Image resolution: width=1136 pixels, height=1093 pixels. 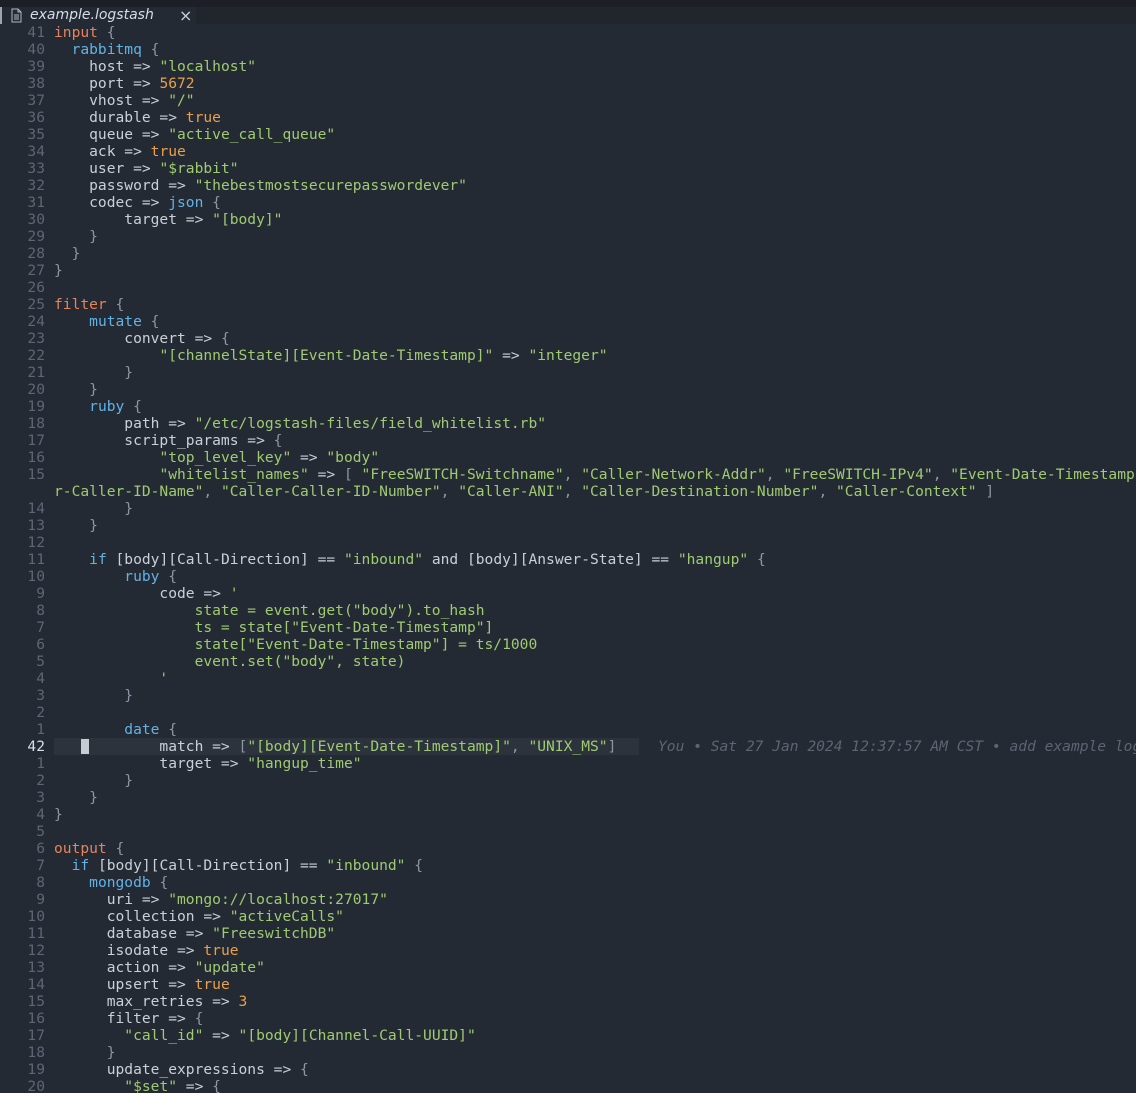 I want to click on code-line: 35 queue => "active_call_queue", so click(x=568, y=134).